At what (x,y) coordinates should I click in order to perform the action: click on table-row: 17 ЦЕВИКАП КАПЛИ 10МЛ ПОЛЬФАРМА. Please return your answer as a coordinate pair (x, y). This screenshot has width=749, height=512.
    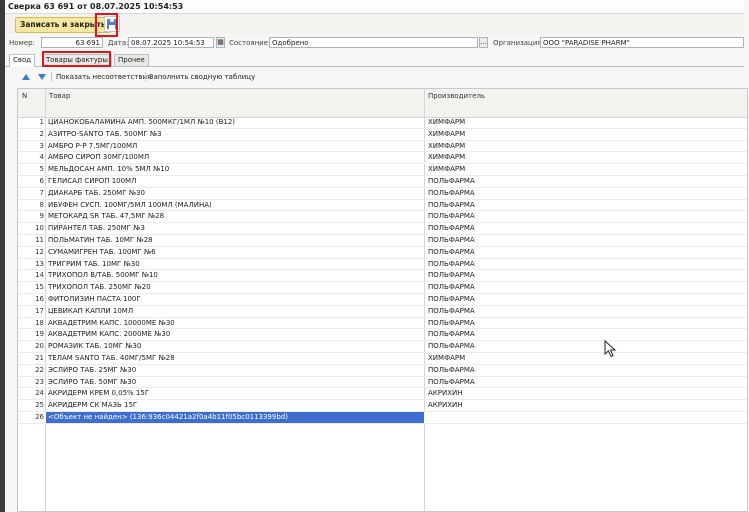
    Looking at the image, I should click on (382, 312).